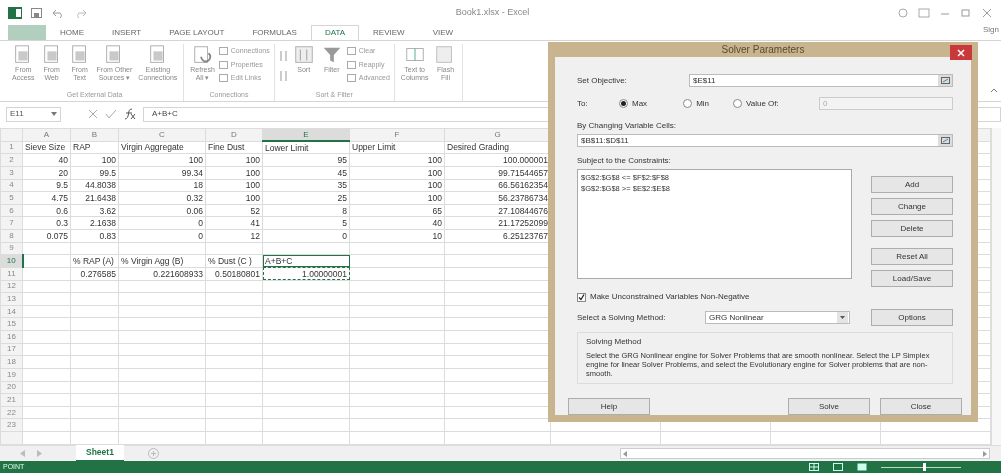 The image size is (1001, 473). What do you see at coordinates (36, 12) in the screenshot?
I see `save-icon` at bounding box center [36, 12].